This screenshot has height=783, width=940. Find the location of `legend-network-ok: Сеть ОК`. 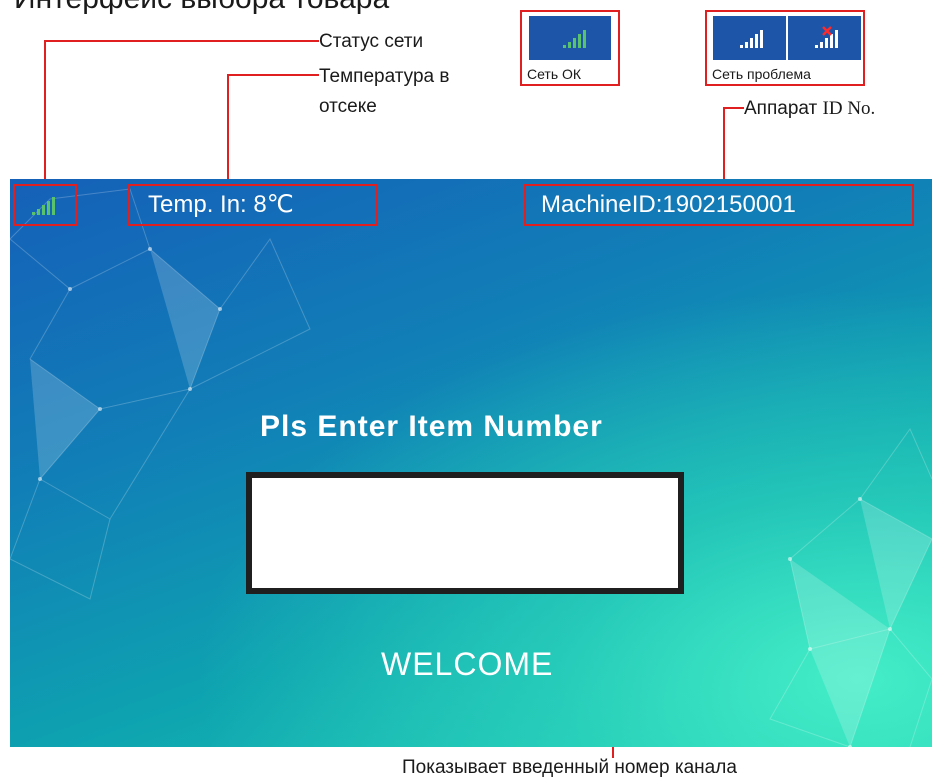

legend-network-ok: Сеть ОК is located at coordinates (570, 48).